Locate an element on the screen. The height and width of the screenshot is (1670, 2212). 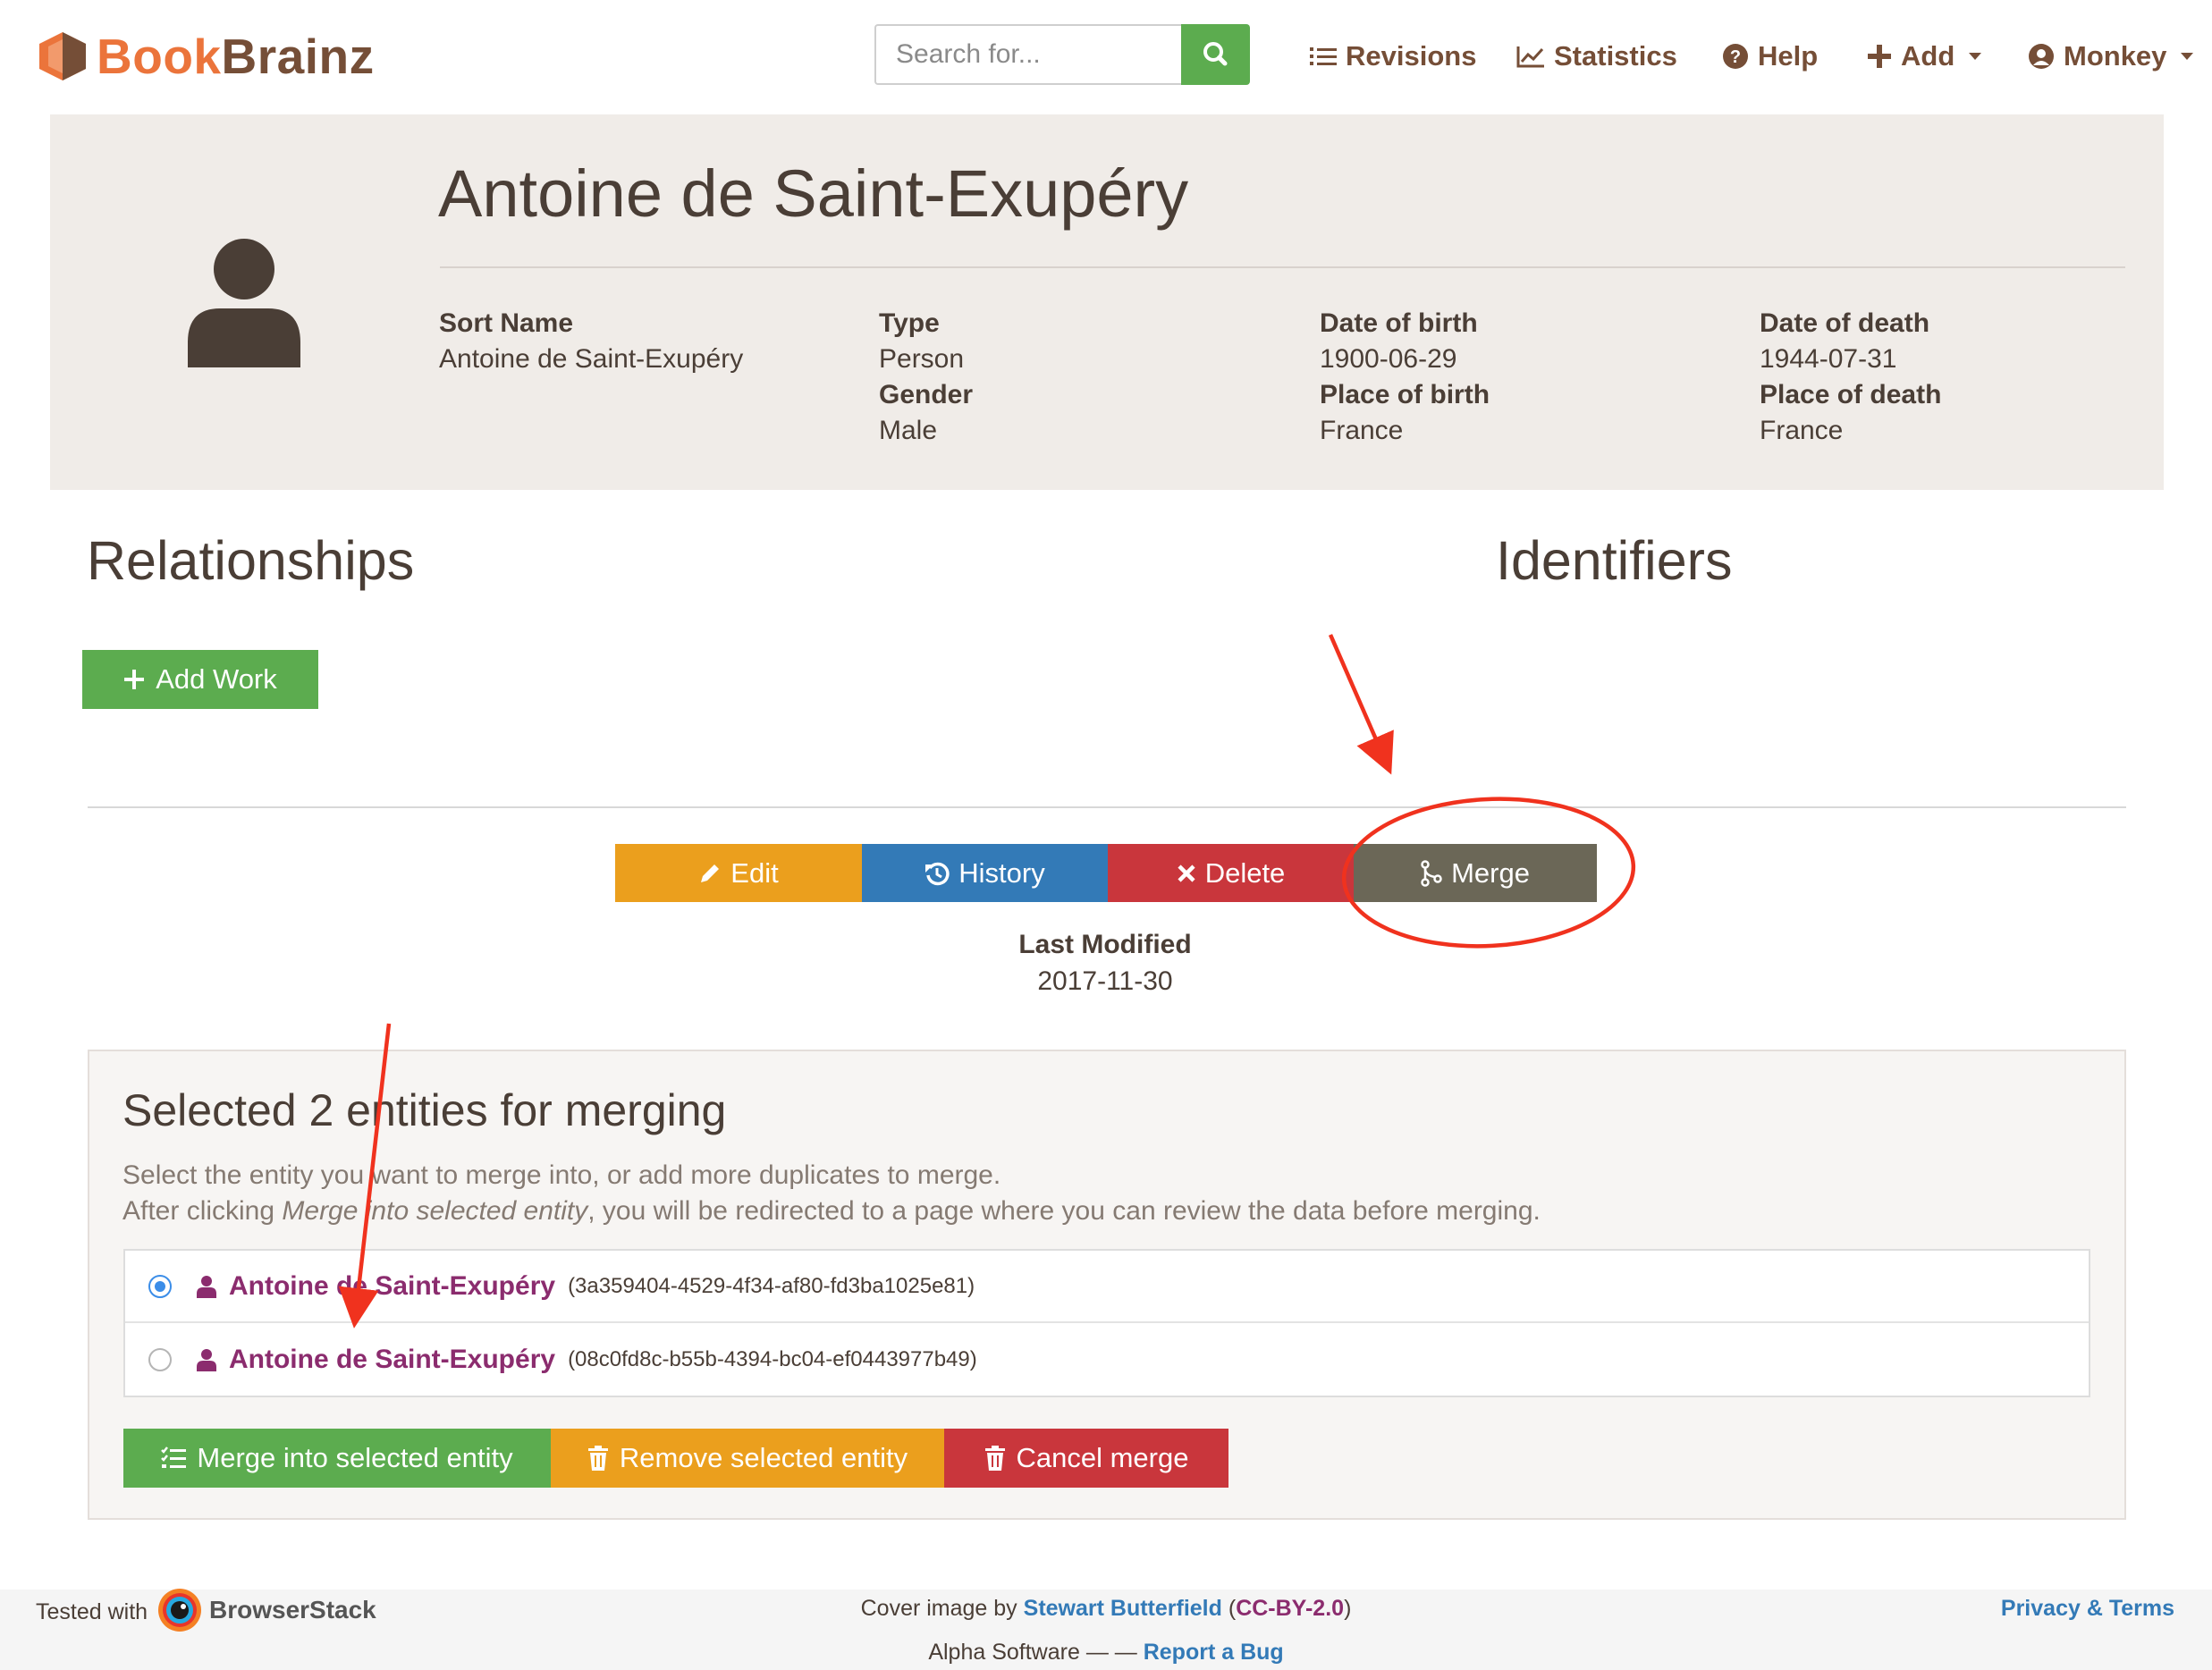
search-icon is located at coordinates (1215, 54).